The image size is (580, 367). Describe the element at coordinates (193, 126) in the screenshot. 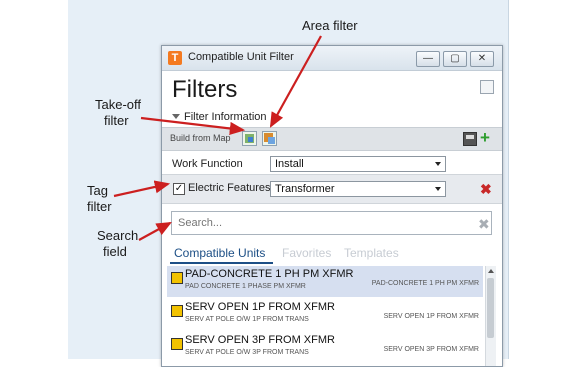

I see `take-off-filter-arrow` at that location.